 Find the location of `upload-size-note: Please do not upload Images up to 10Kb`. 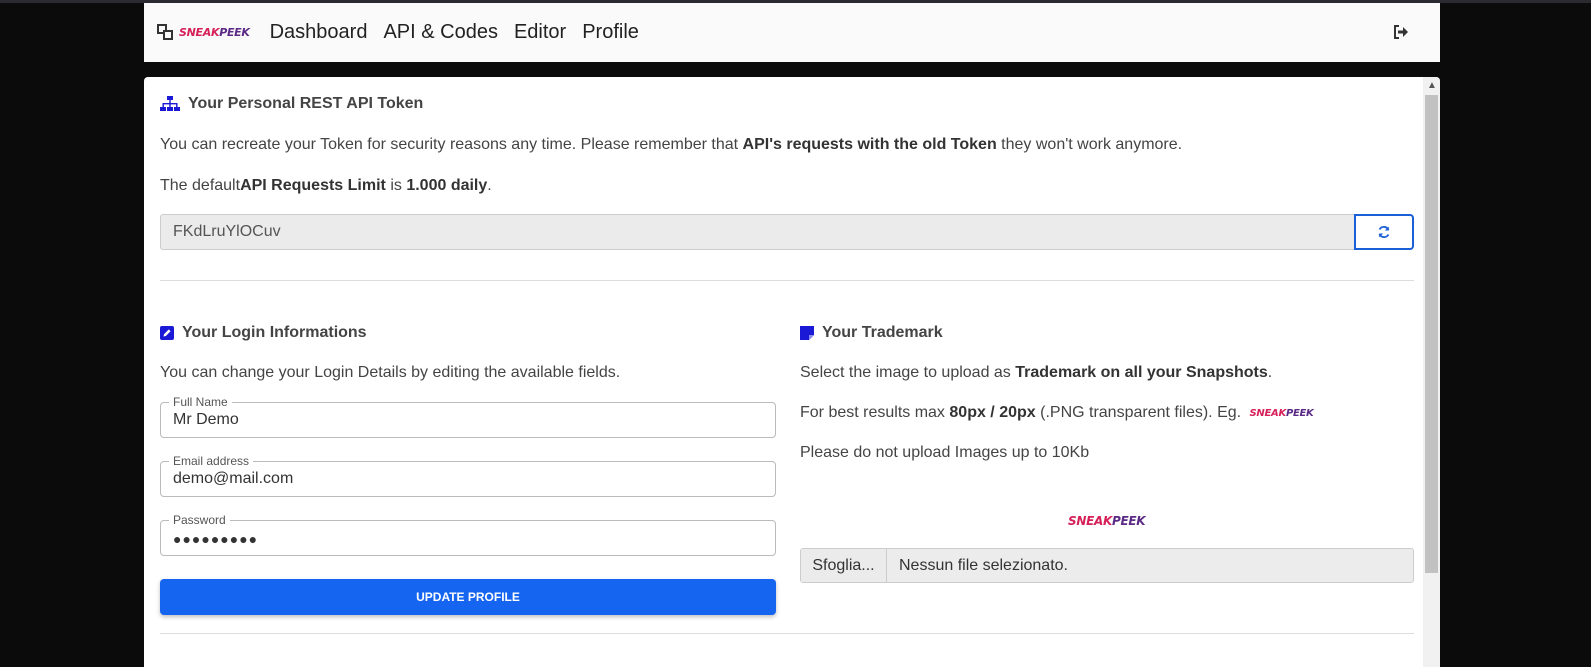

upload-size-note: Please do not upload Images up to 10Kb is located at coordinates (945, 452).